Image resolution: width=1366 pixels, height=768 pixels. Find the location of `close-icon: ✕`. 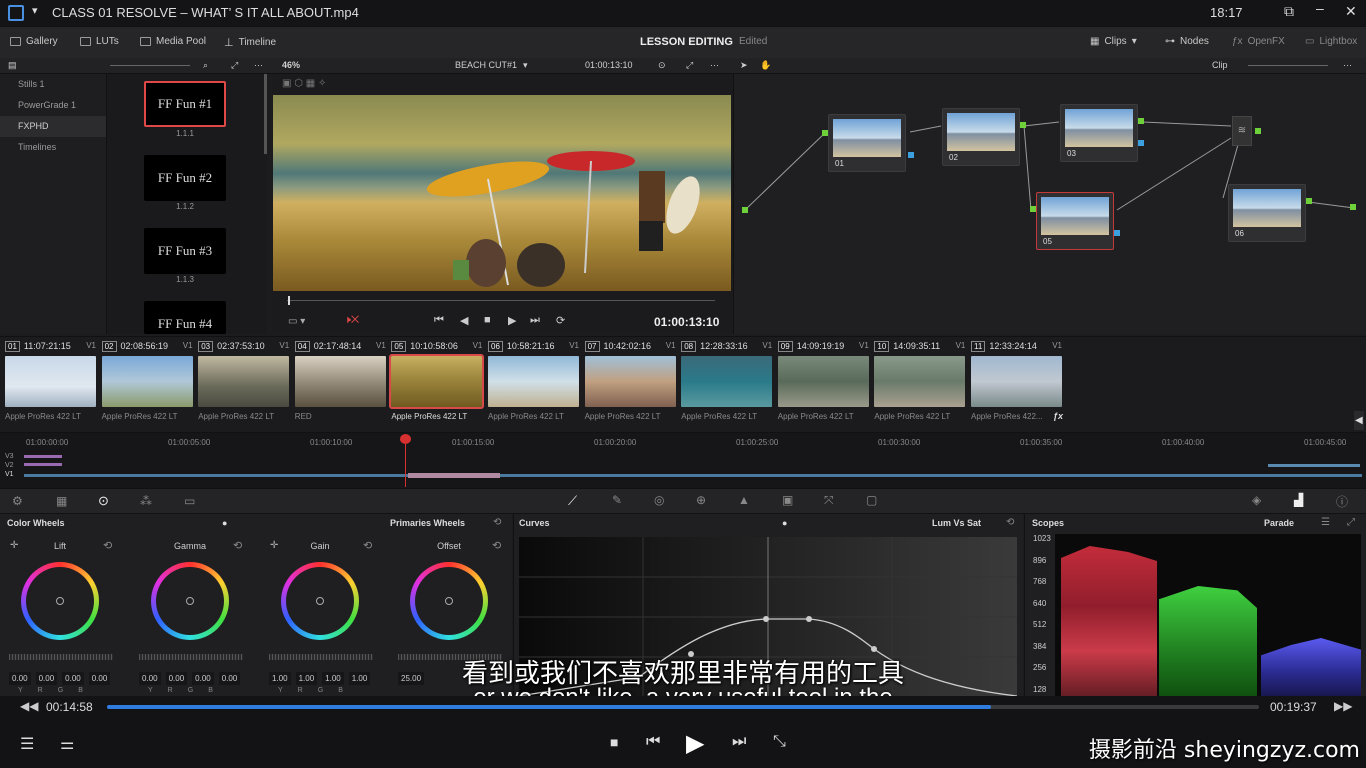

close-icon: ✕ is located at coordinates (1351, 11).